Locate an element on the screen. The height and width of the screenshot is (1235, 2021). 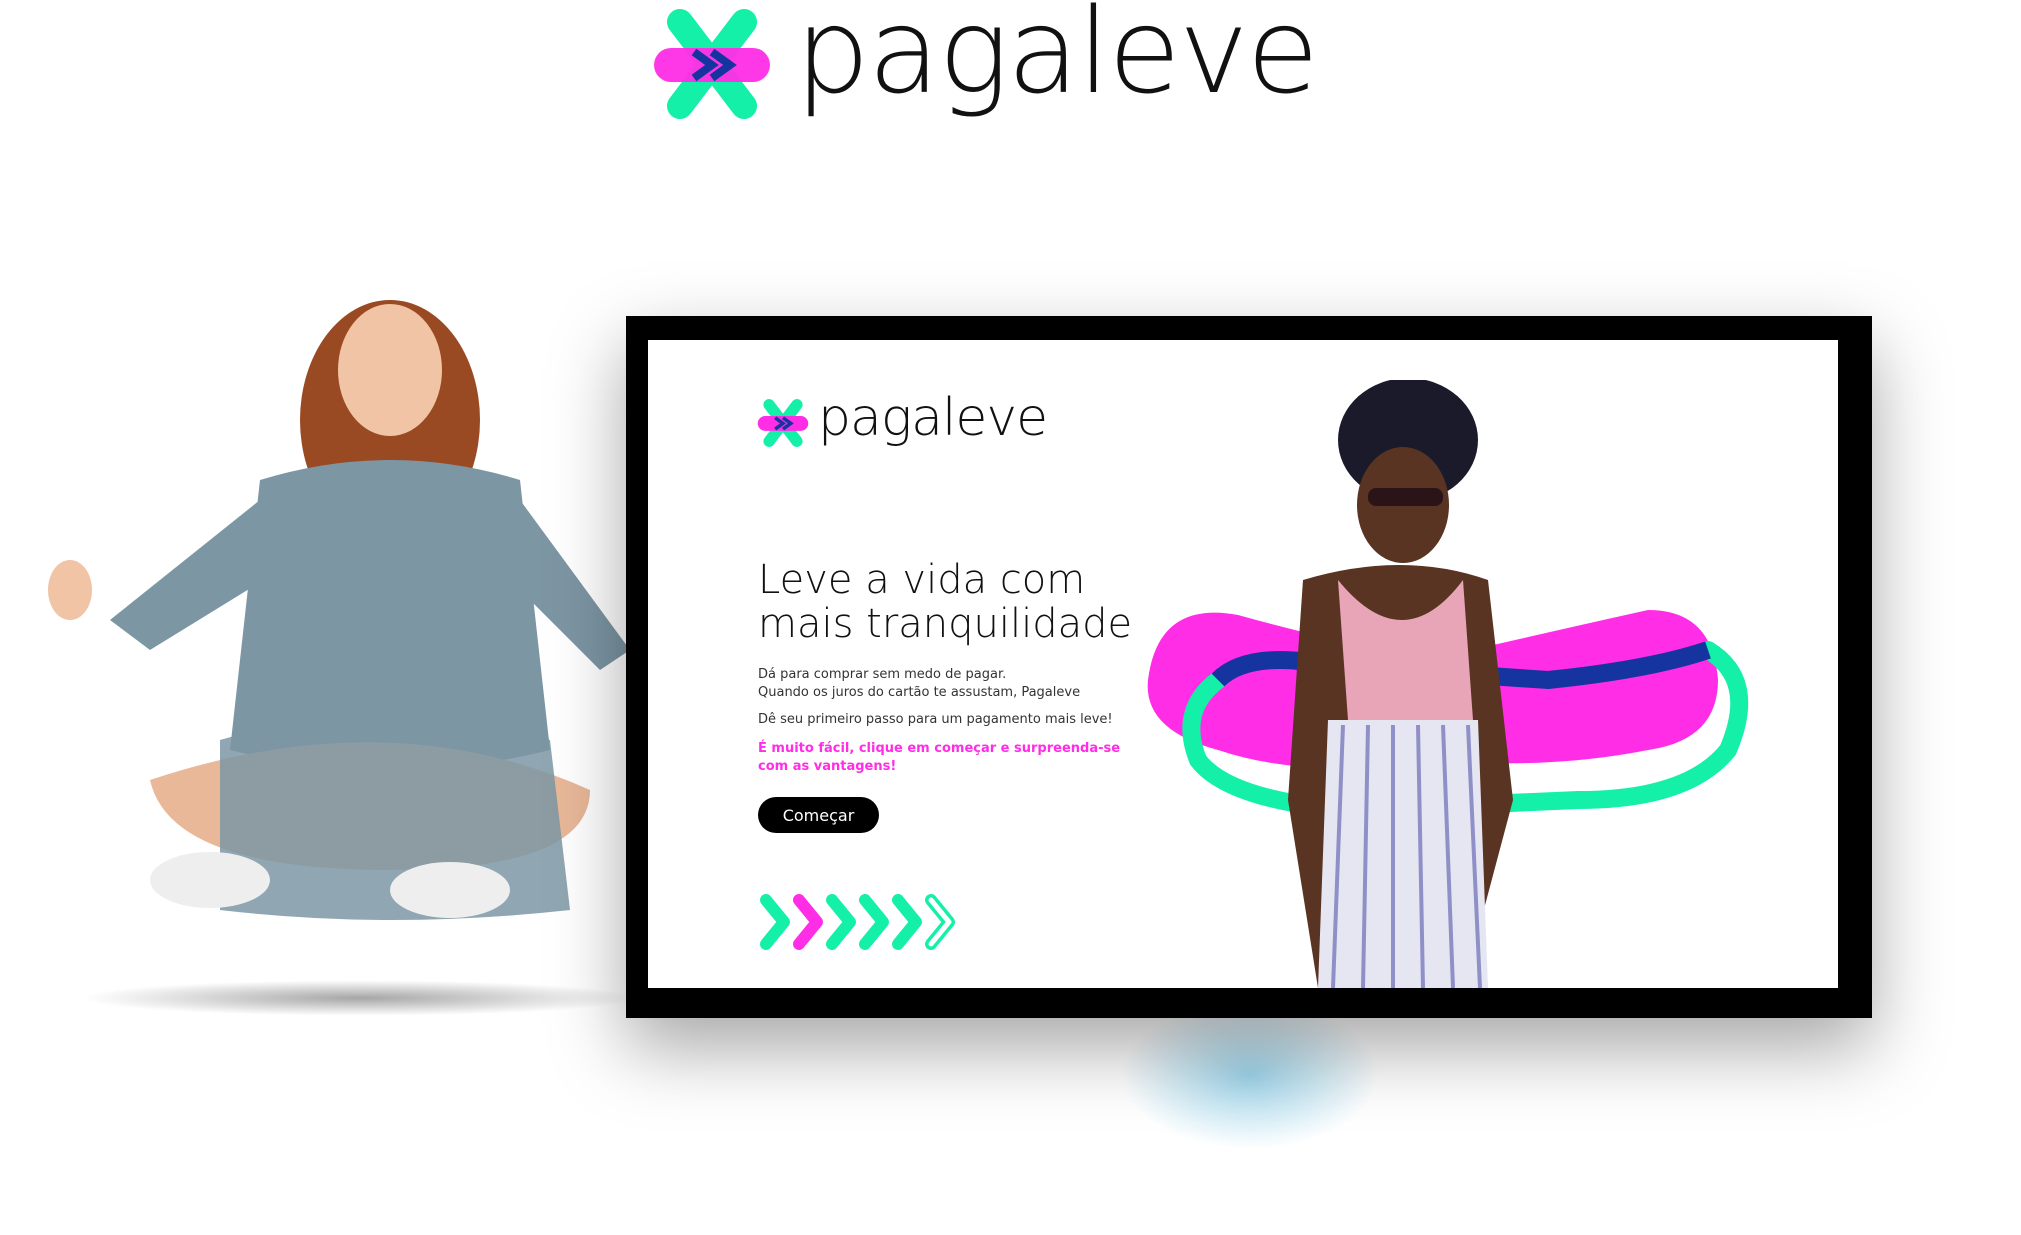
top-logo-wordmark: pagaleve is located at coordinates (1057, 60).